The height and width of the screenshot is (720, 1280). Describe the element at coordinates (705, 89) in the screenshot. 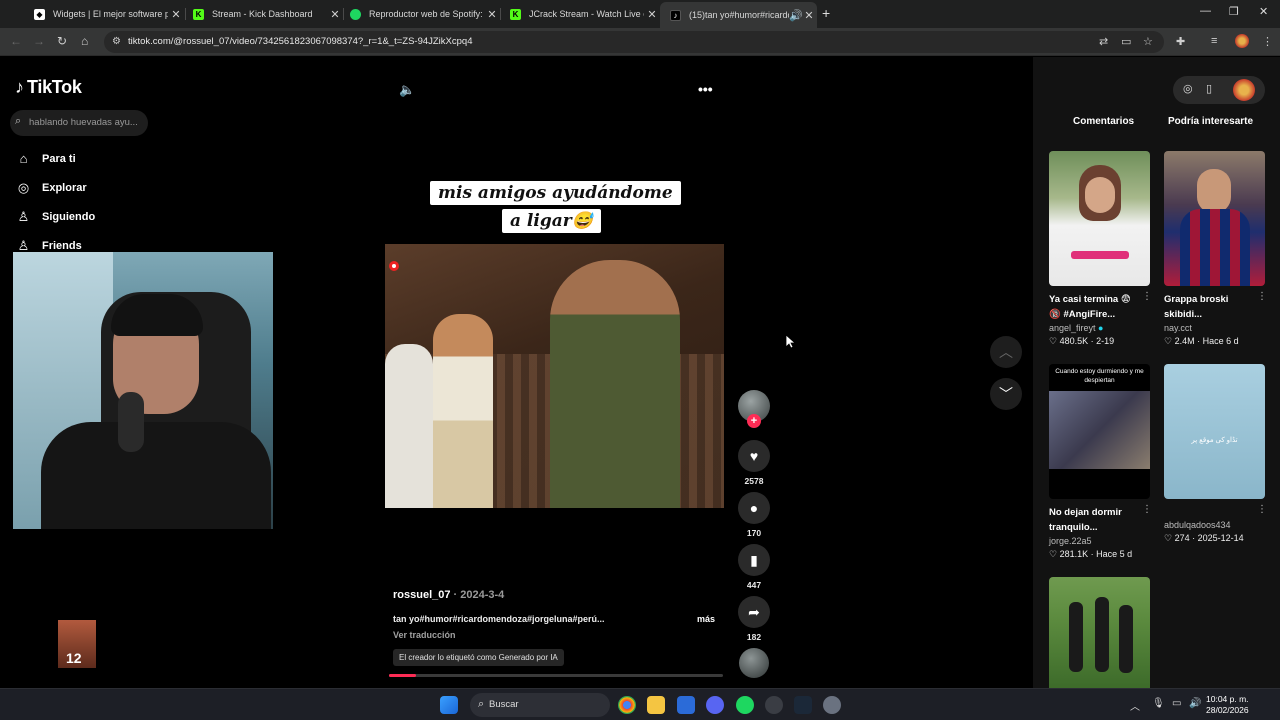

I see `more-options-icon: •••` at that location.